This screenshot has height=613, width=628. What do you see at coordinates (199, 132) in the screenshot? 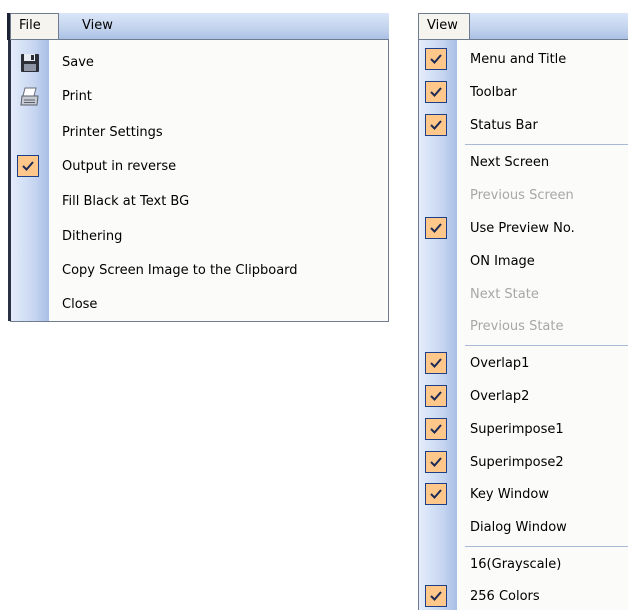
I see `menu-item-printer-settings: Printer Settings` at bounding box center [199, 132].